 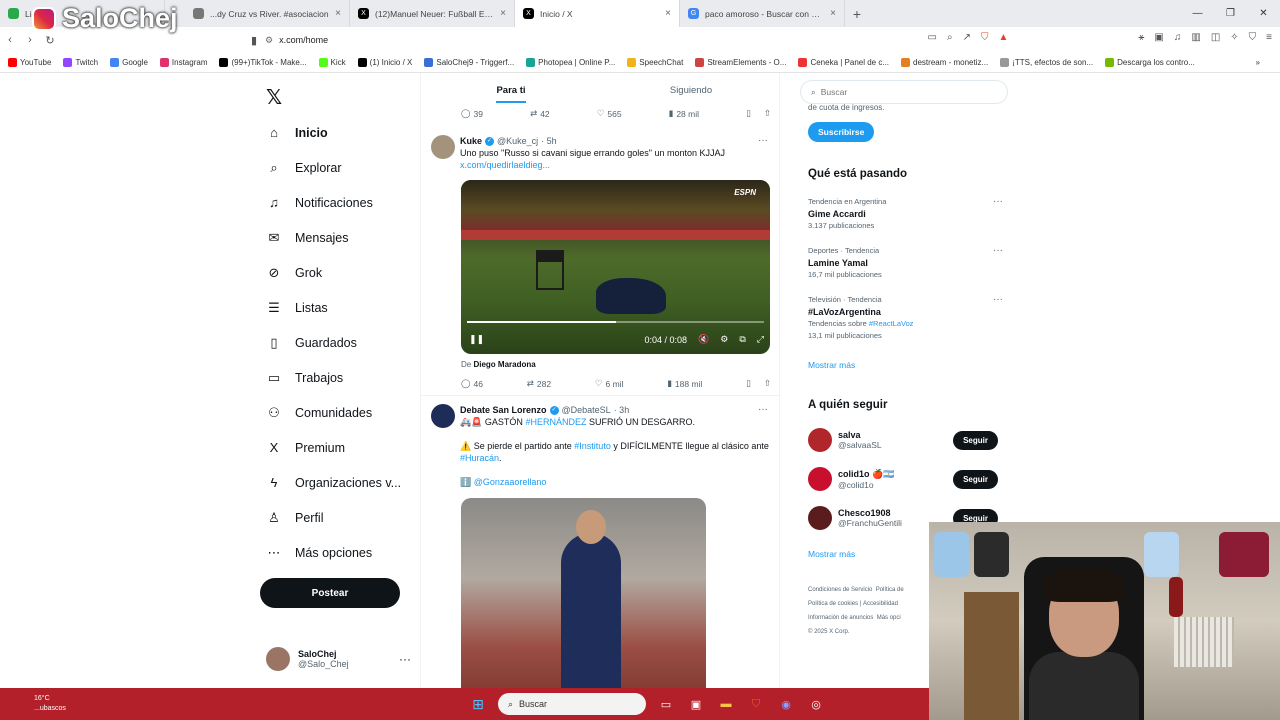 I want to click on show-more-trends: Mostrar más, so click(x=831, y=365).